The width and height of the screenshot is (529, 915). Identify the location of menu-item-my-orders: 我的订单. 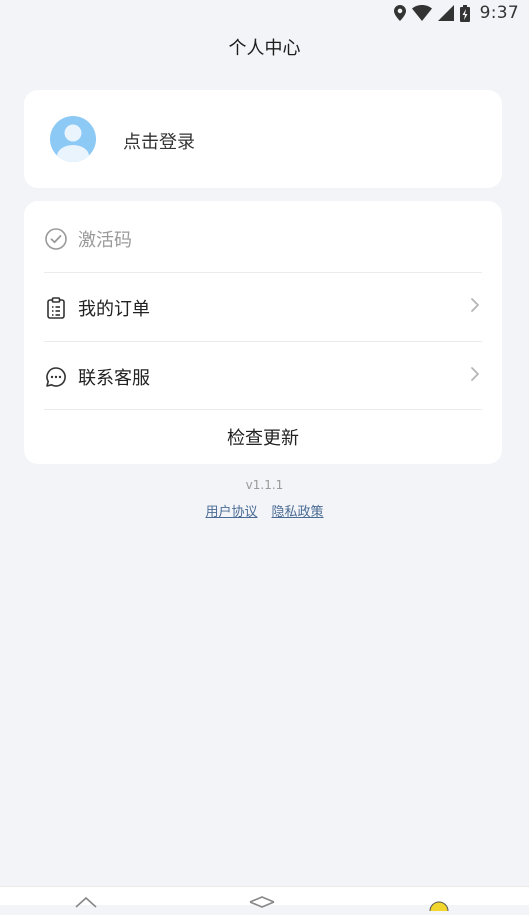
(263, 307).